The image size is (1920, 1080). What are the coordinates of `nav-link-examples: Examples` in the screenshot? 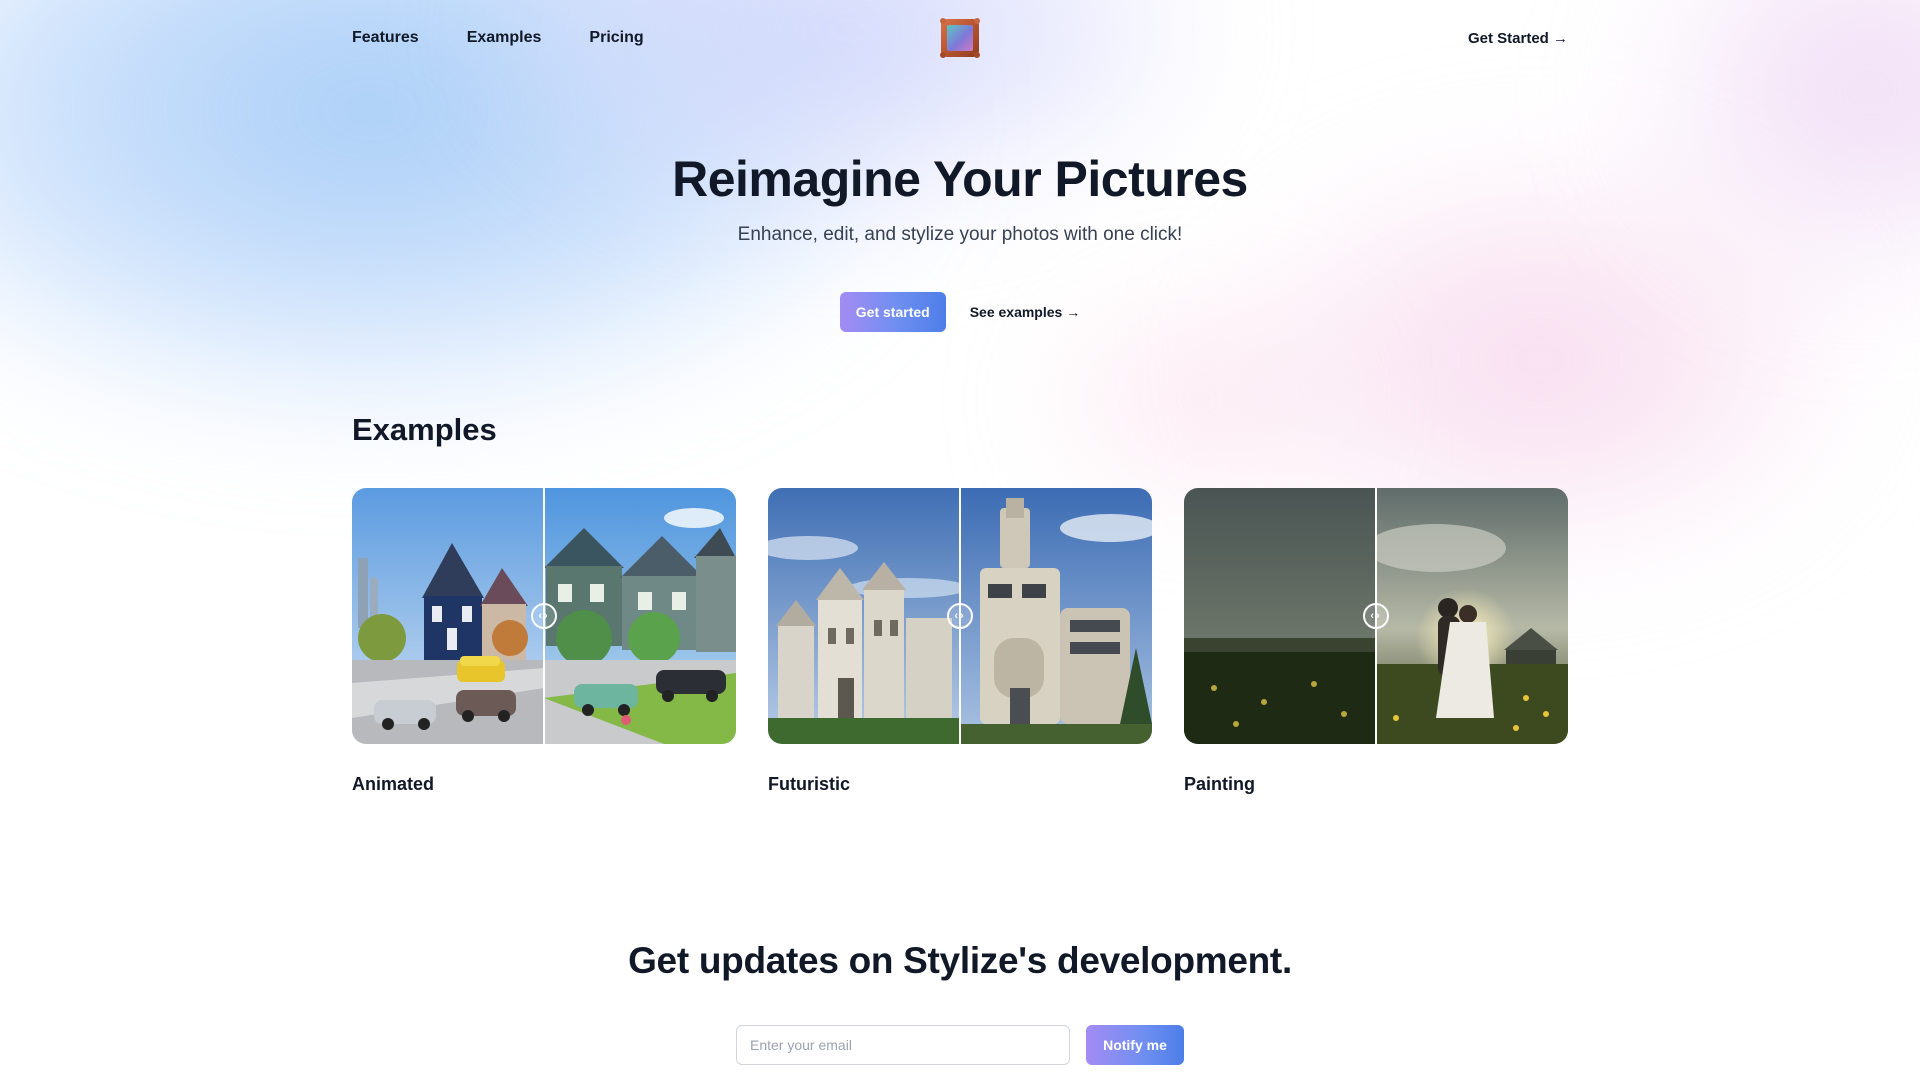 It's located at (504, 38).